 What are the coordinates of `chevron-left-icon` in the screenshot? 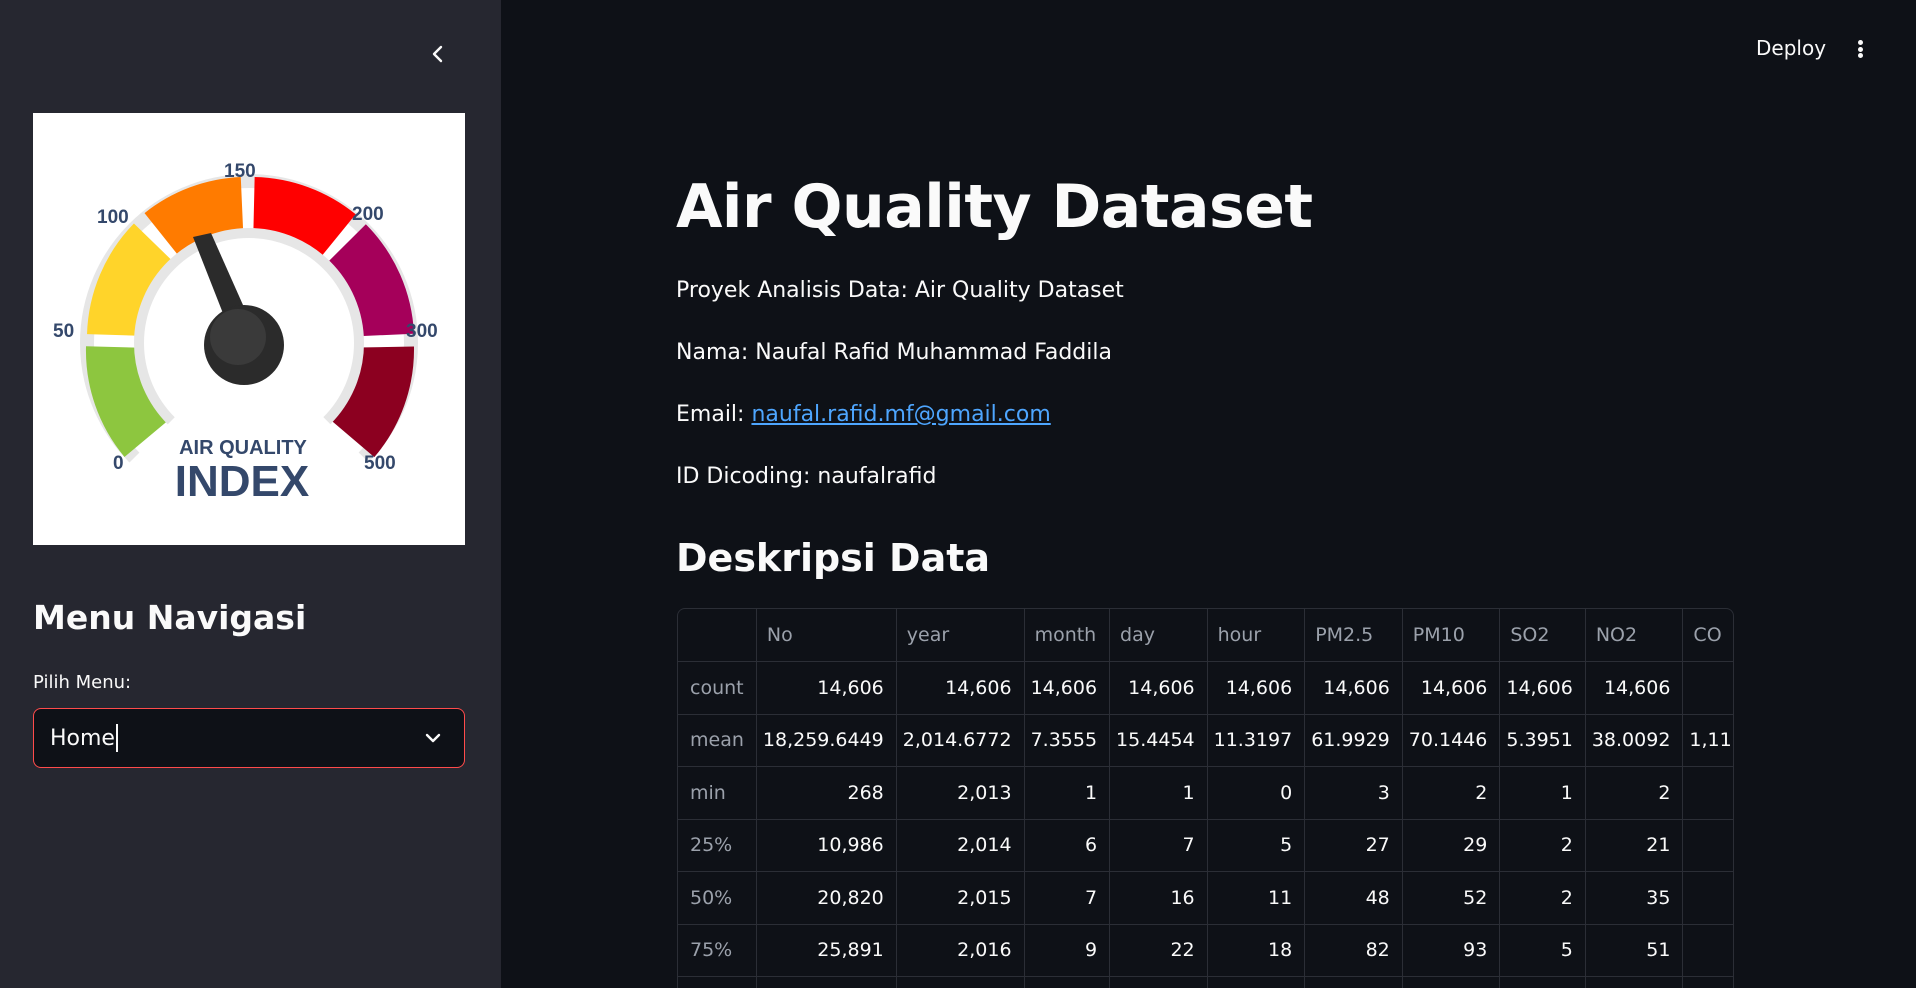 It's located at (437, 54).